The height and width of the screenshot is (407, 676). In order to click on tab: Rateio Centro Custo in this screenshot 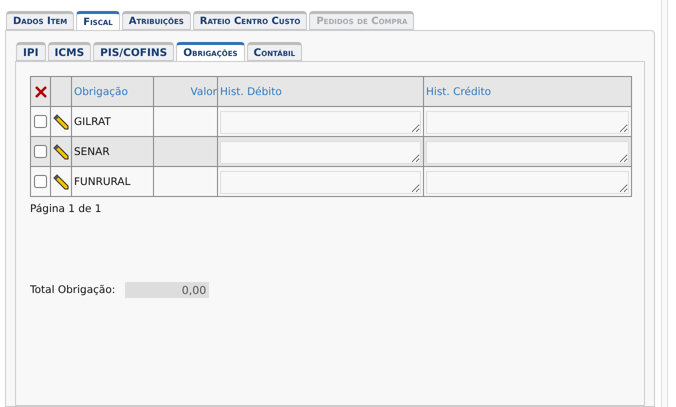, I will do `click(250, 20)`.